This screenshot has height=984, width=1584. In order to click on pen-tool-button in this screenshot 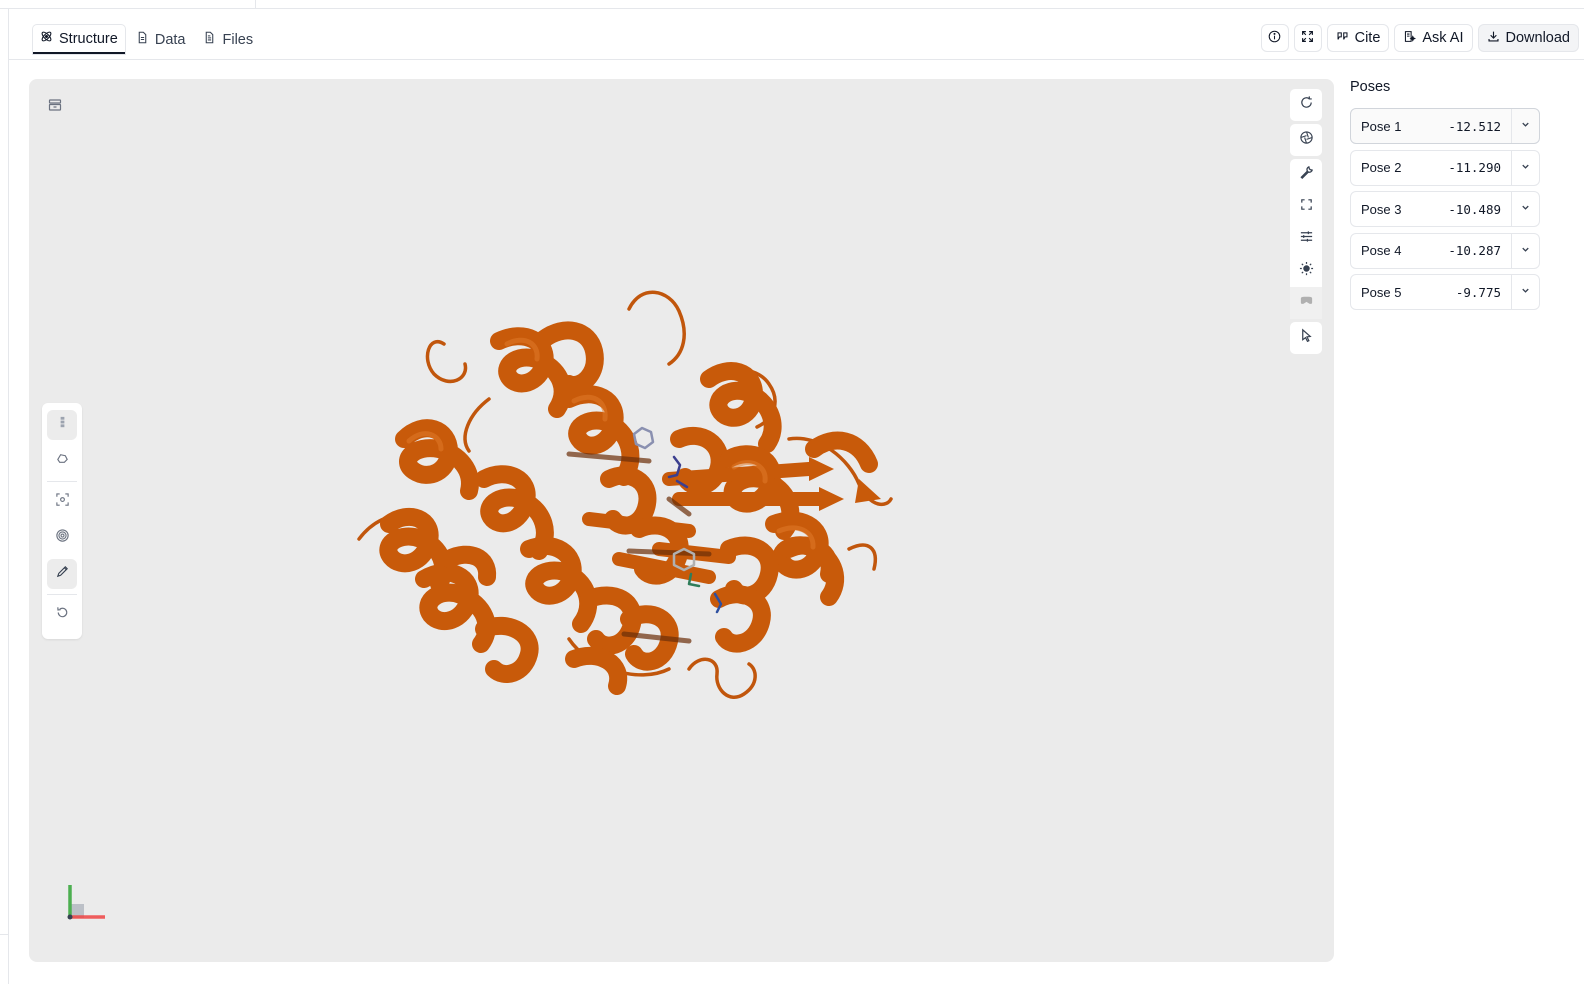, I will do `click(62, 574)`.